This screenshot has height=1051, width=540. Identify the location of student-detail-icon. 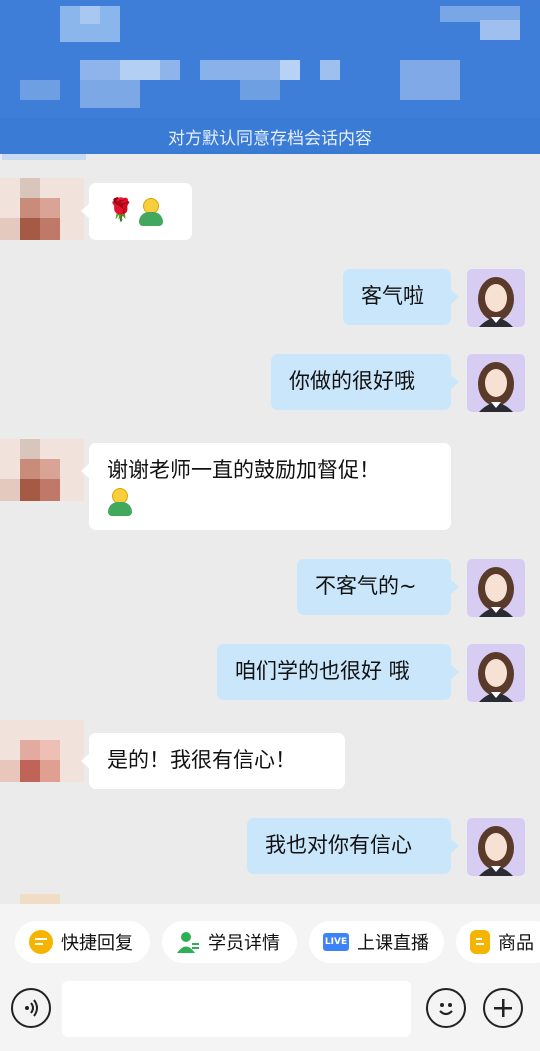
(188, 942).